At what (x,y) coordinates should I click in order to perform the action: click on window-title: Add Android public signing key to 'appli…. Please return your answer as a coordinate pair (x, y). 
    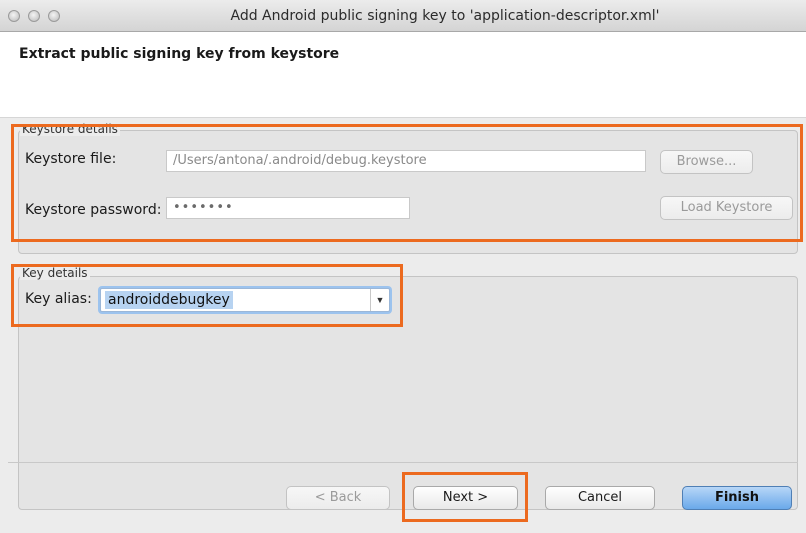
    Looking at the image, I should click on (445, 16).